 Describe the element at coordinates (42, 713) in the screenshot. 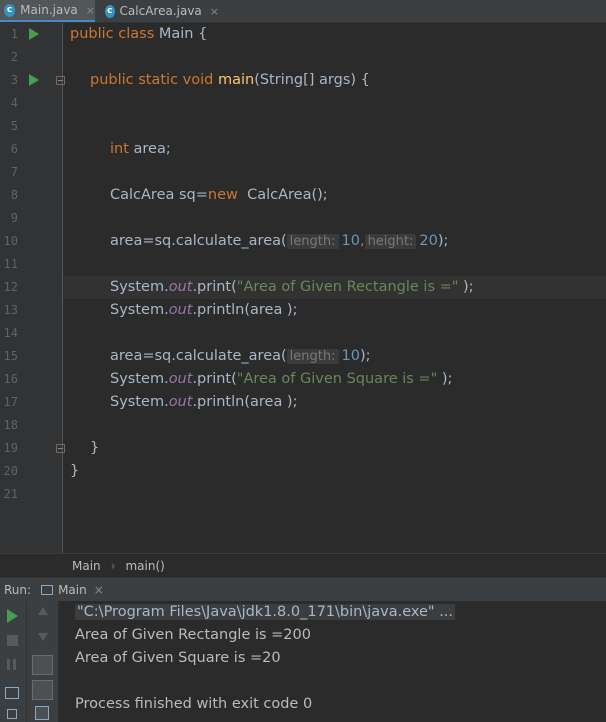

I see `print-console-icon` at that location.